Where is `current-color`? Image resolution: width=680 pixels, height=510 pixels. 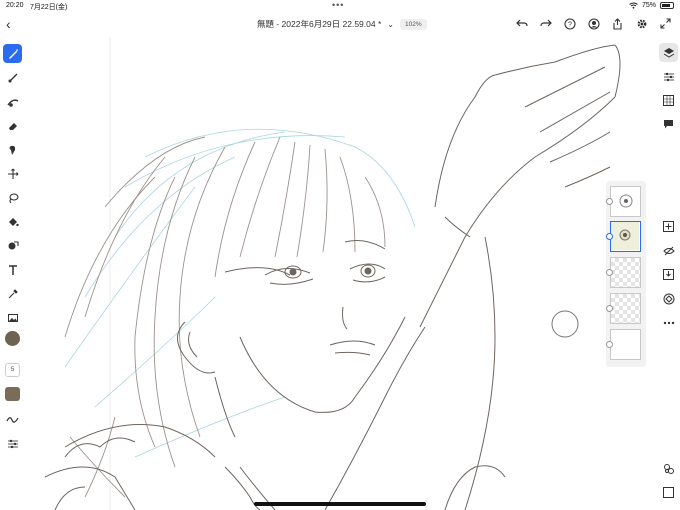
current-color is located at coordinates (12, 338).